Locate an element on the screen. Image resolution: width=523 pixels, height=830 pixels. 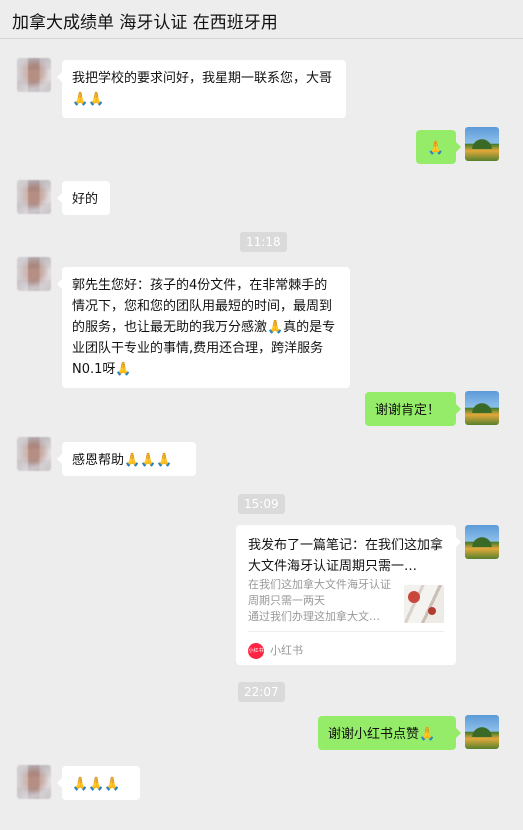
message-text: 🙏 is located at coordinates (436, 148).